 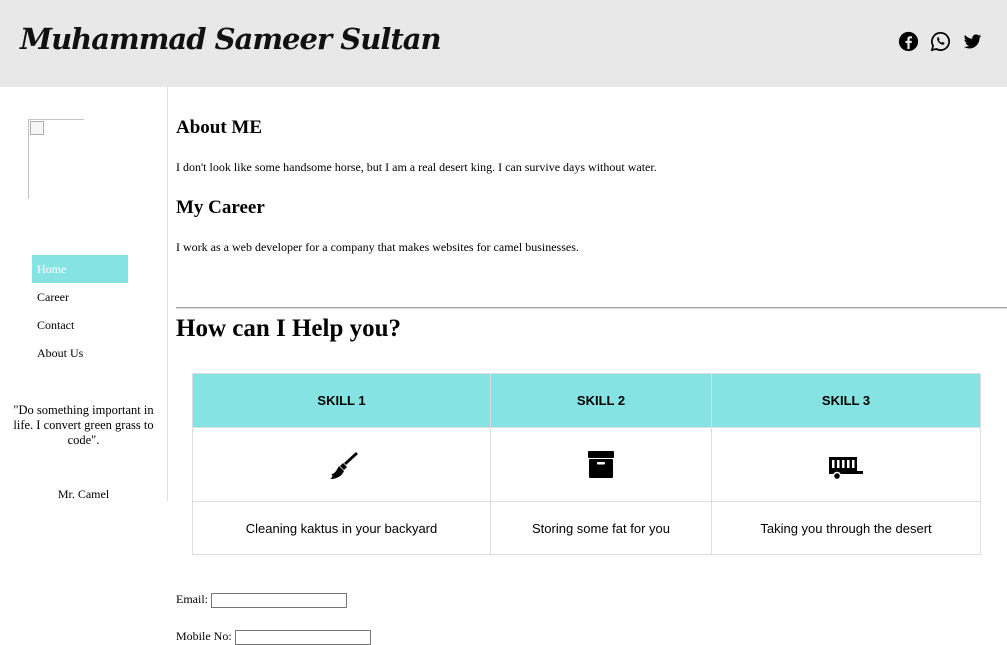 I want to click on email-field, so click(x=279, y=600).